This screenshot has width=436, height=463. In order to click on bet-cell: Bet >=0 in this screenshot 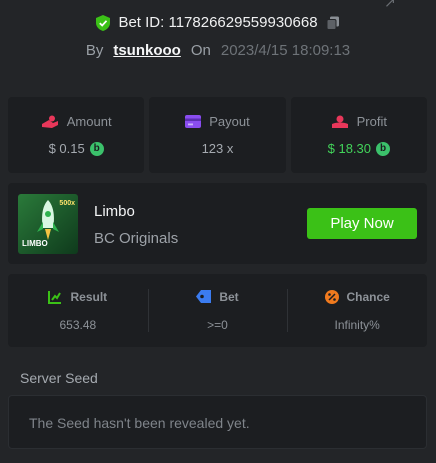, I will do `click(217, 310)`.